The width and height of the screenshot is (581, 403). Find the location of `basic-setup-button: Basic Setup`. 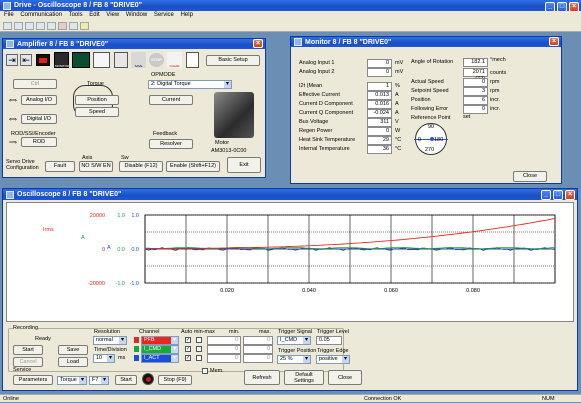

basic-setup-button: Basic Setup is located at coordinates (233, 60).